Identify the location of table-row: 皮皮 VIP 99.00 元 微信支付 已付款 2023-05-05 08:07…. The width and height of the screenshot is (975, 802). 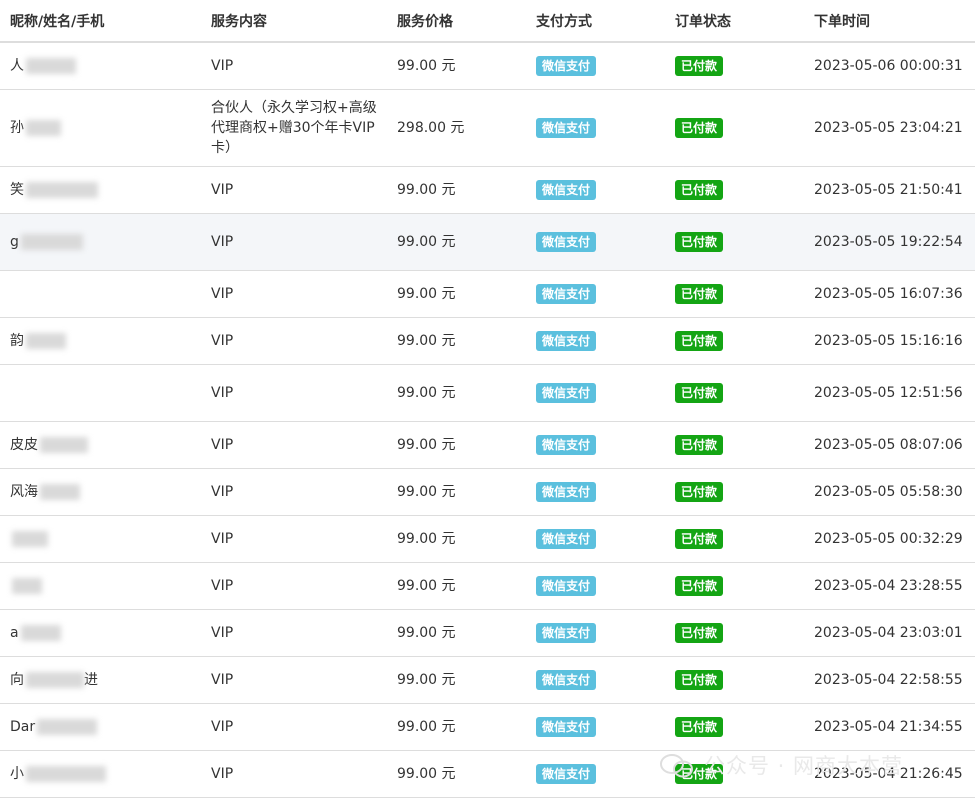
(487, 445).